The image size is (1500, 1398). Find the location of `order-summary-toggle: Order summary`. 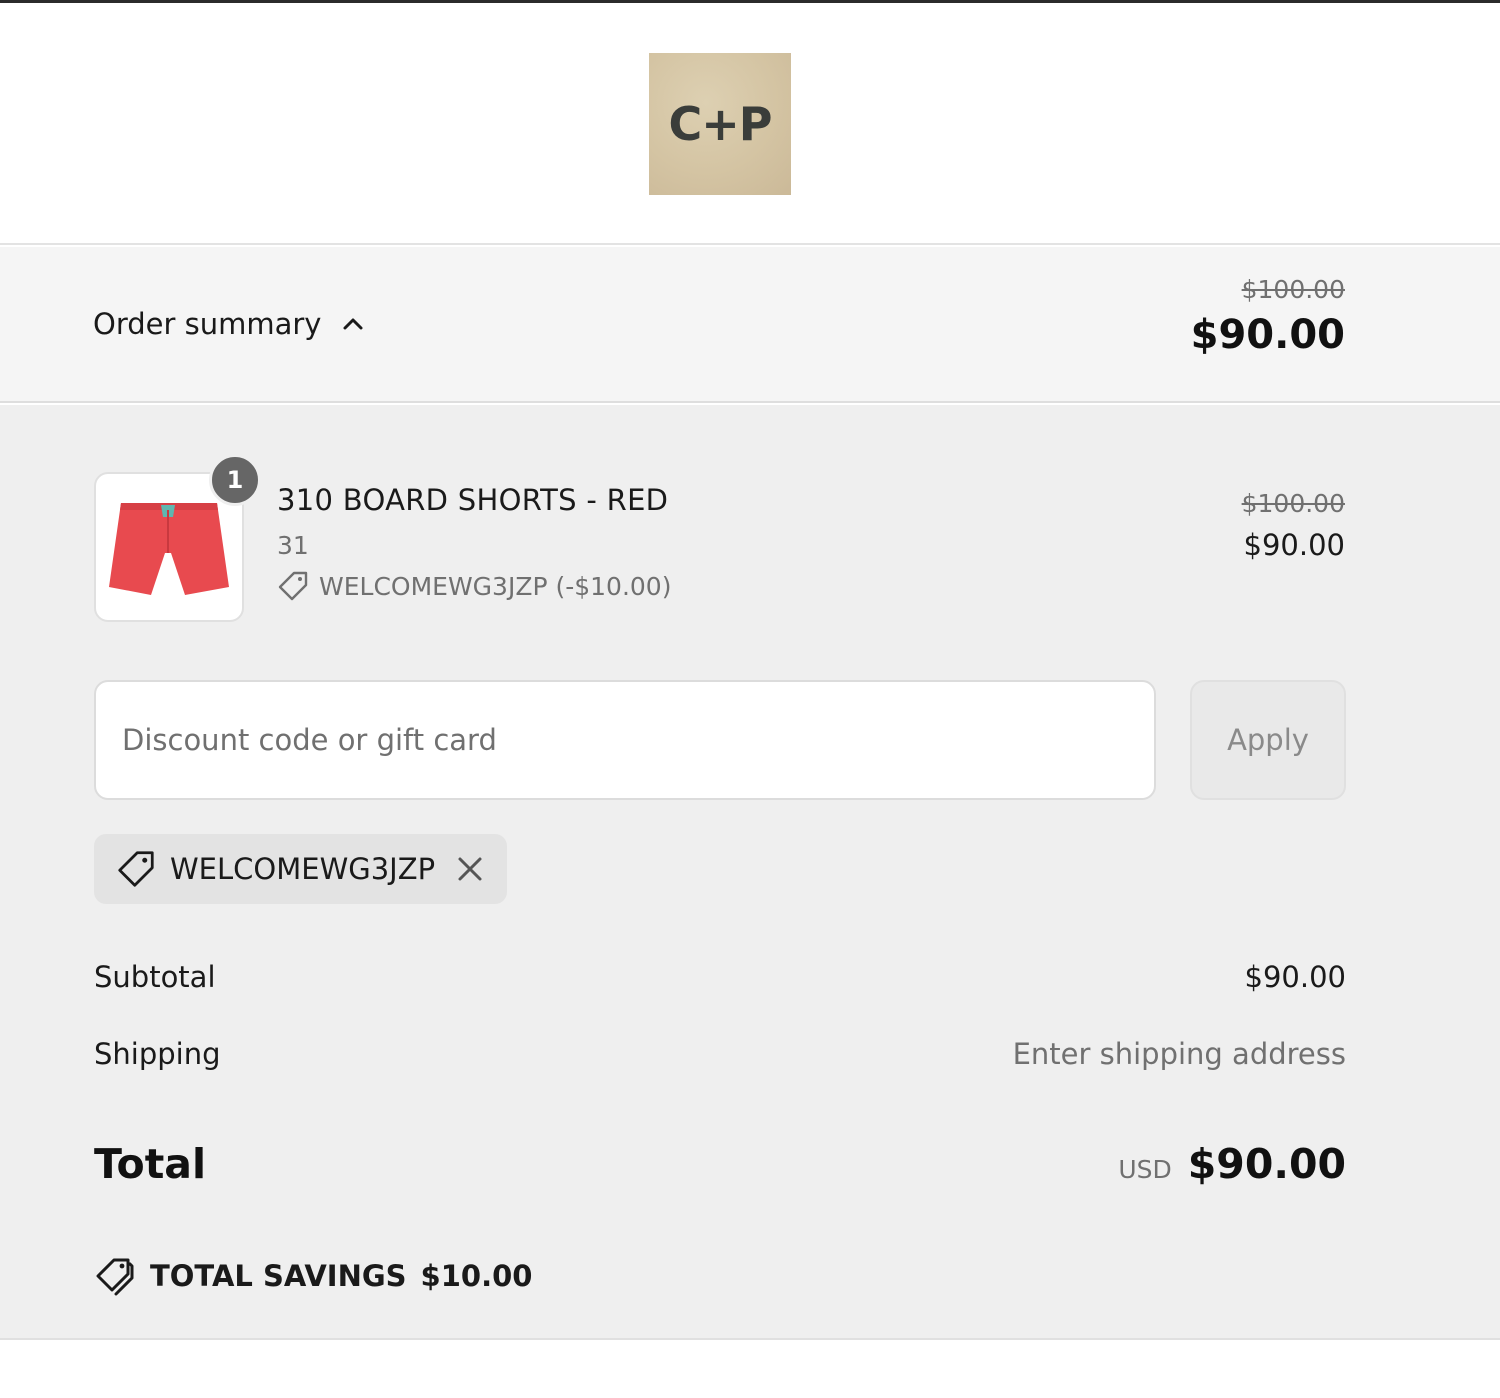

order-summary-toggle: Order summary is located at coordinates (229, 324).